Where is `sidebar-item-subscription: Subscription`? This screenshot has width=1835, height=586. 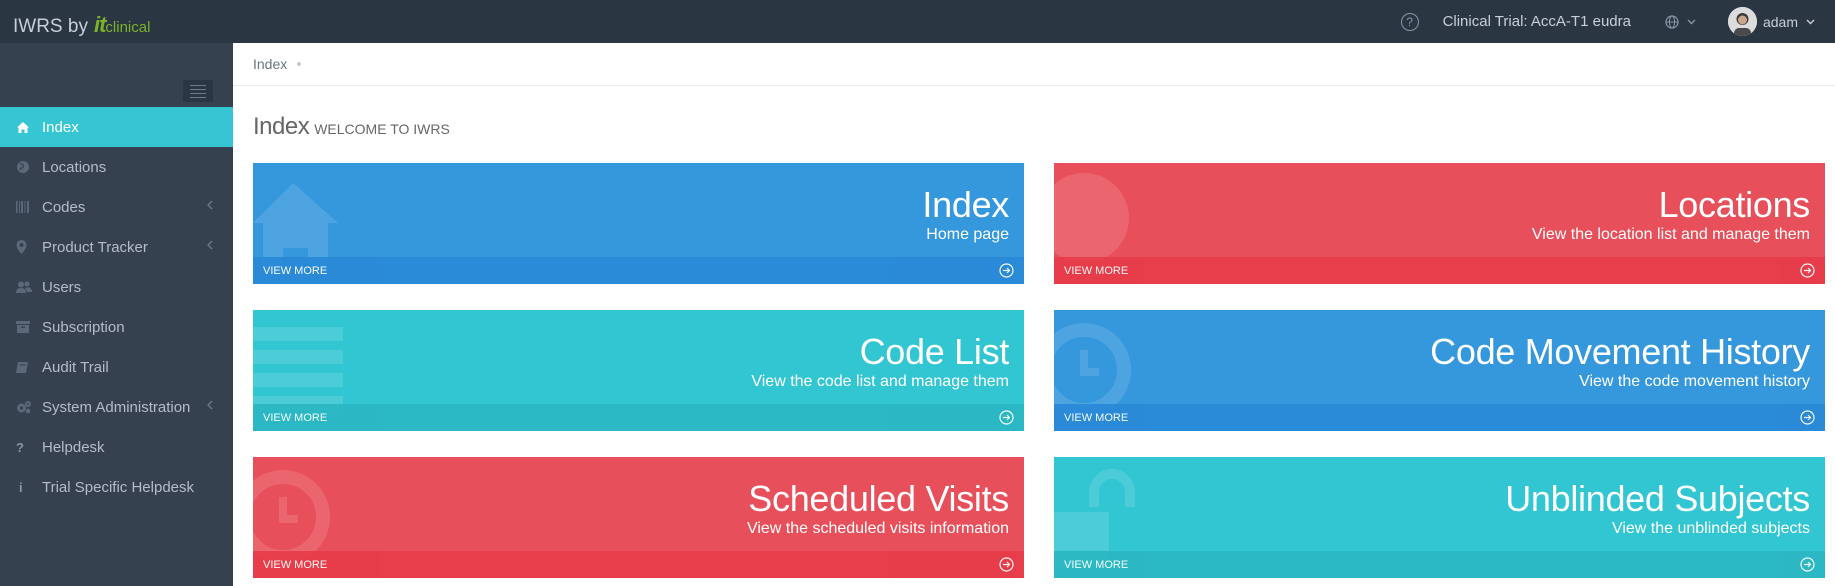 sidebar-item-subscription: Subscription is located at coordinates (116, 327).